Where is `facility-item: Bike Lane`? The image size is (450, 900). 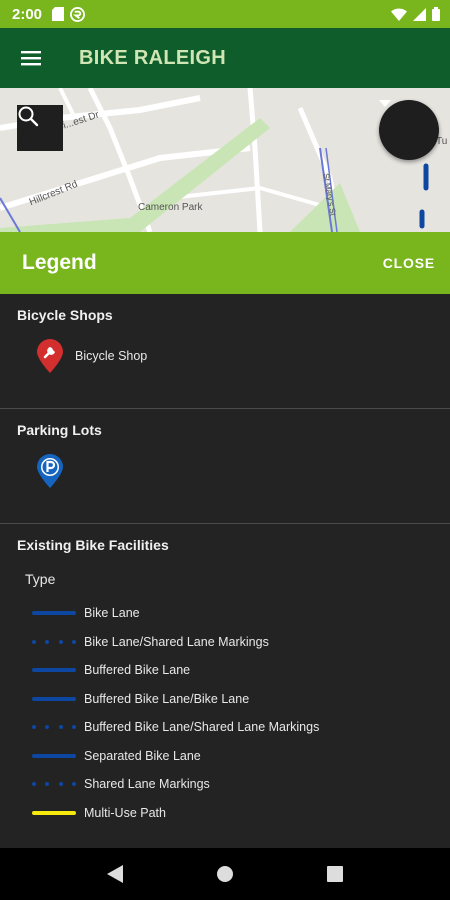 facility-item: Bike Lane is located at coordinates (225, 613).